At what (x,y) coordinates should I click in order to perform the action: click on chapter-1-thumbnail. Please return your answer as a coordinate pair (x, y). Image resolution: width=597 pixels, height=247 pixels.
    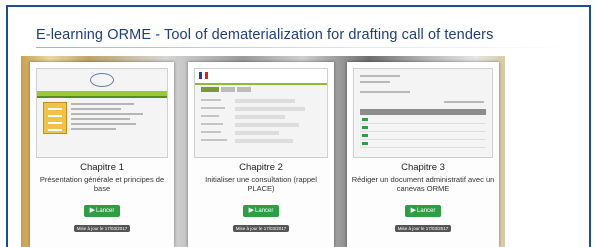
    Looking at the image, I should click on (102, 113).